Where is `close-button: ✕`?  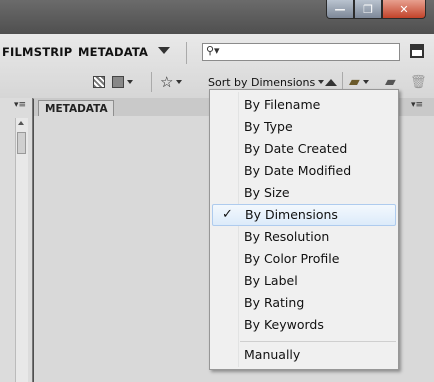 close-button: ✕ is located at coordinates (404, 9).